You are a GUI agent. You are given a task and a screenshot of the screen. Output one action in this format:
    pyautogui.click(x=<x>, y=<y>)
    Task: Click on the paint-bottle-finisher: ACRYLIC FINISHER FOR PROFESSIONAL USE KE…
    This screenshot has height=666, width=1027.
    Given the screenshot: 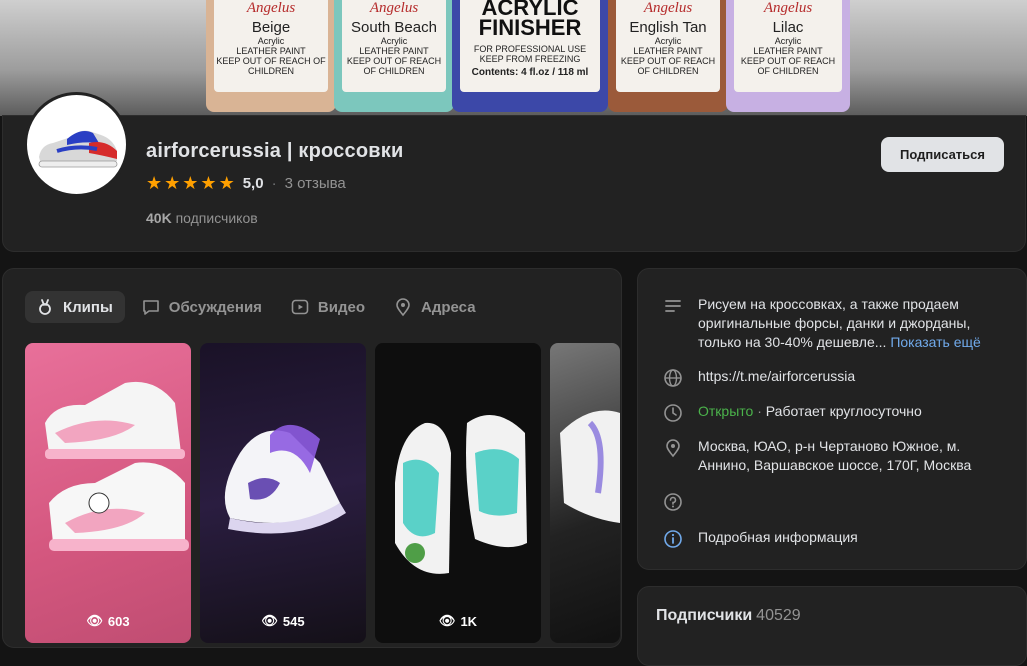 What is the action you would take?
    pyautogui.click(x=530, y=56)
    